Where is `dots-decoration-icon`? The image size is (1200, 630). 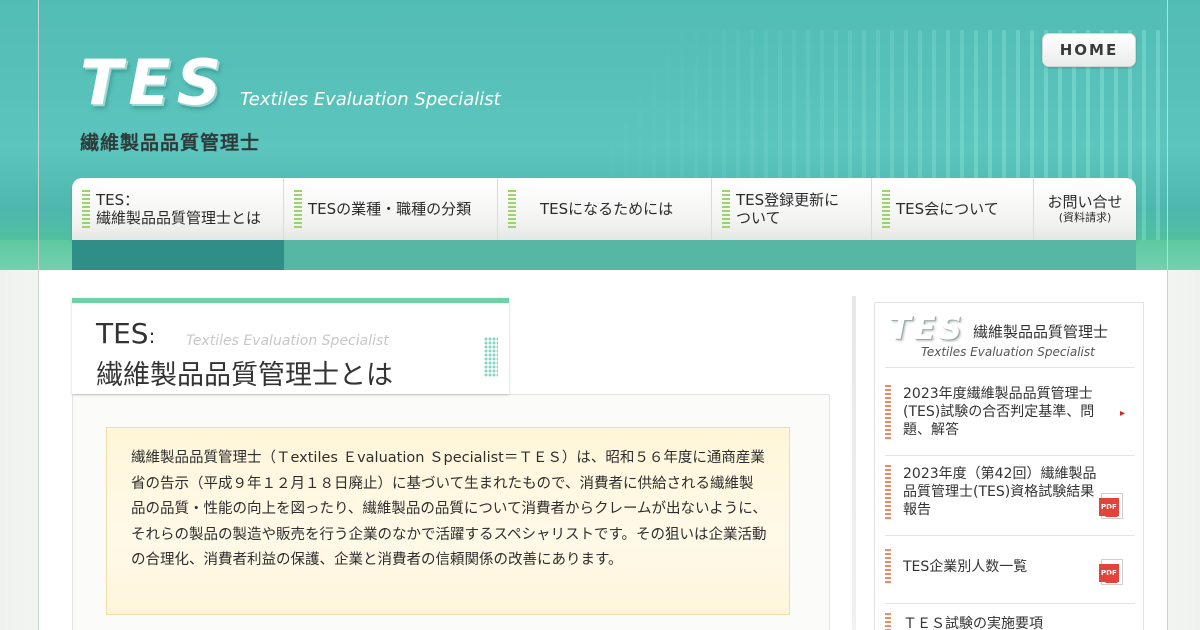 dots-decoration-icon is located at coordinates (491, 357).